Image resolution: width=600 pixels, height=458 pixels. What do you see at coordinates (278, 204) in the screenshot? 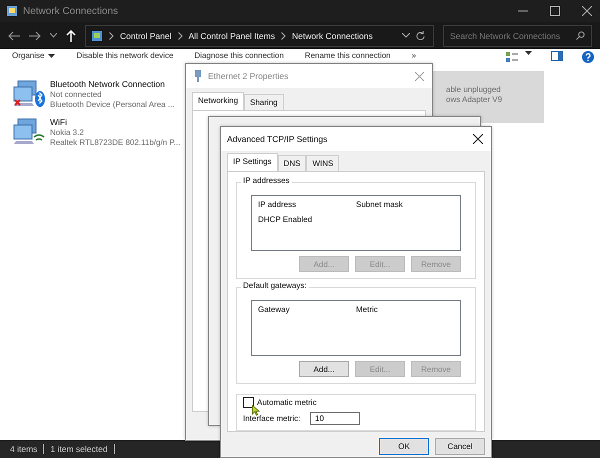
I see `column-header: IP address` at bounding box center [278, 204].